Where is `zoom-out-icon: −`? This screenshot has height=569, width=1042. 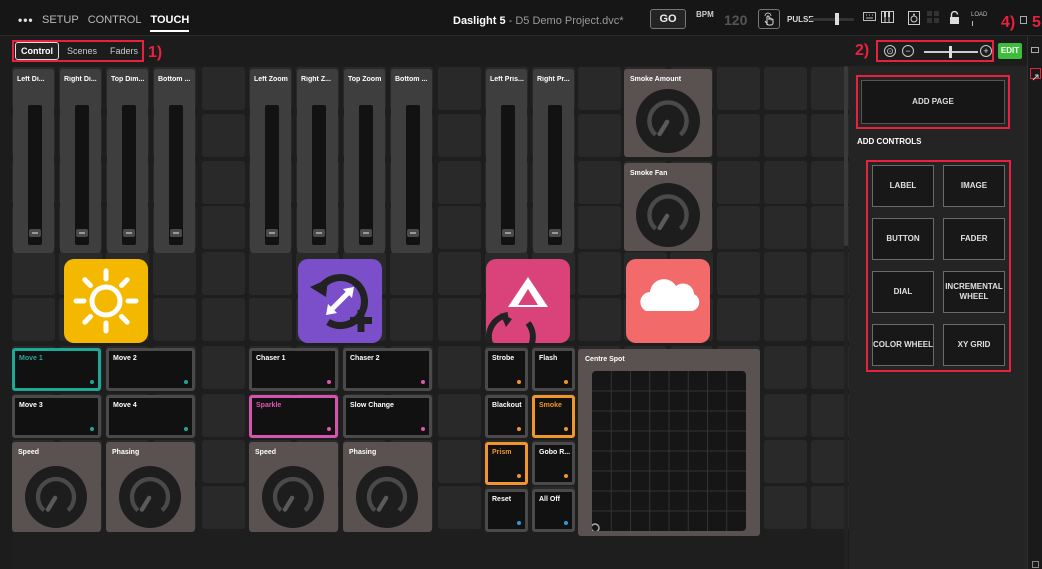 zoom-out-icon: − is located at coordinates (908, 51).